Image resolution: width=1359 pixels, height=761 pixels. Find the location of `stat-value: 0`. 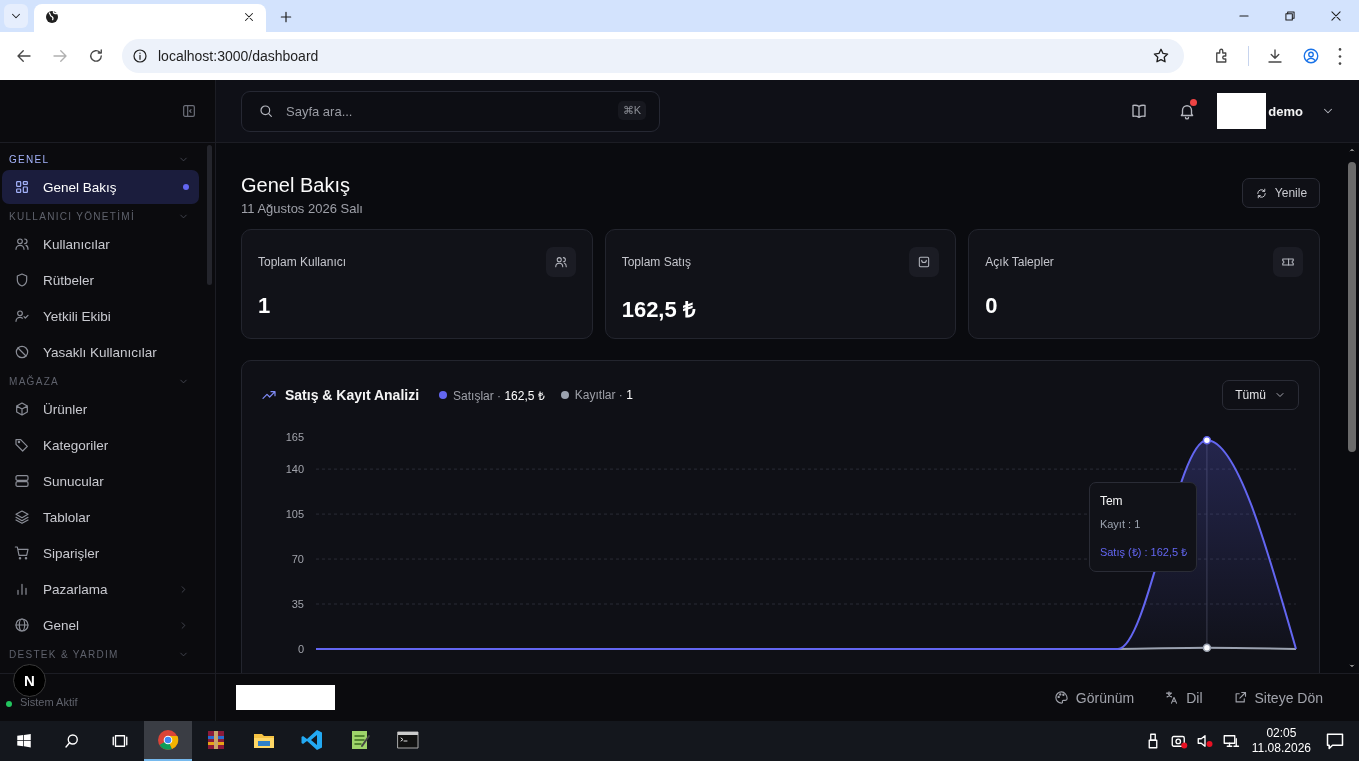

stat-value: 0 is located at coordinates (992, 306).